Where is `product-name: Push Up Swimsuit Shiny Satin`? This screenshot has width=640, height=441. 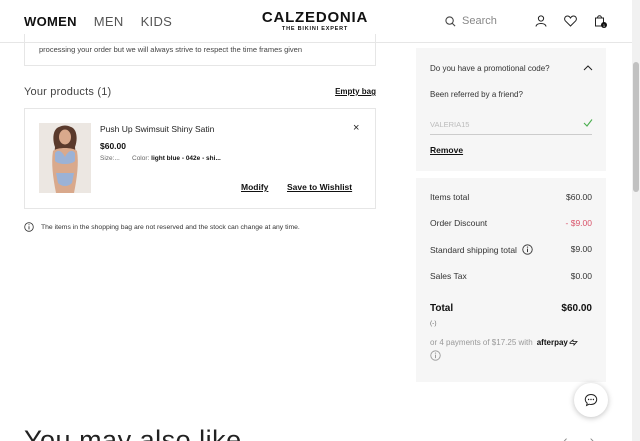
product-name: Push Up Swimsuit Shiny Satin is located at coordinates (157, 129).